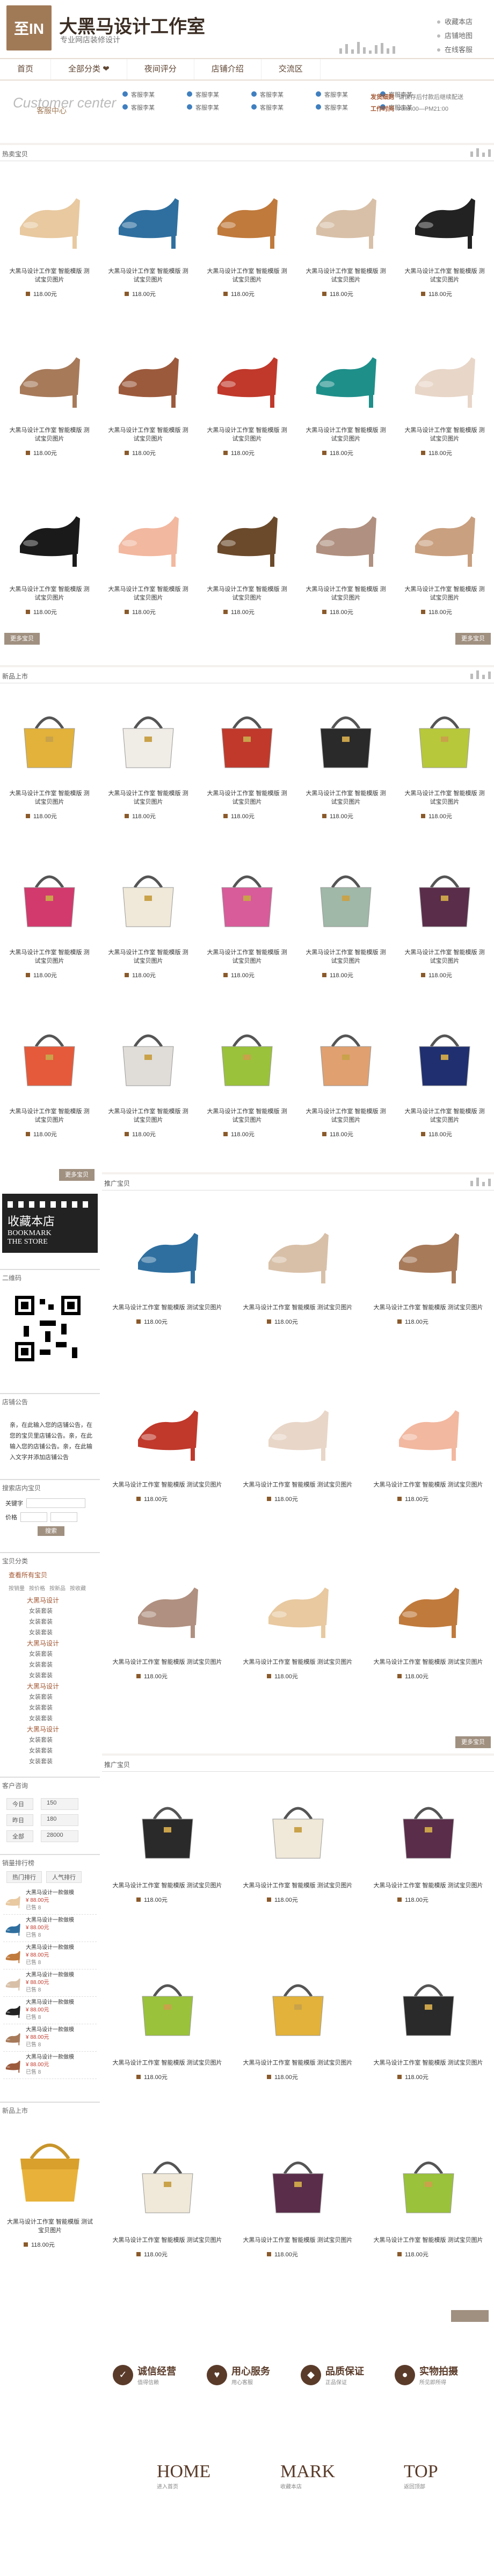  Describe the element at coordinates (421, 2476) in the screenshot. I see `footer-top-link: TOP 返回顶部` at that location.